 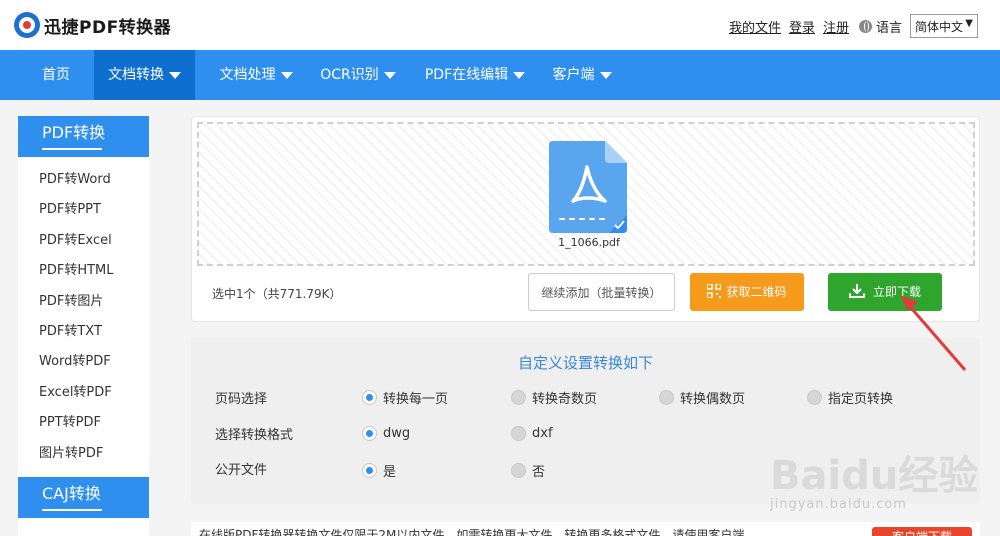 I want to click on nav-item-client: 客户端, so click(x=582, y=75).